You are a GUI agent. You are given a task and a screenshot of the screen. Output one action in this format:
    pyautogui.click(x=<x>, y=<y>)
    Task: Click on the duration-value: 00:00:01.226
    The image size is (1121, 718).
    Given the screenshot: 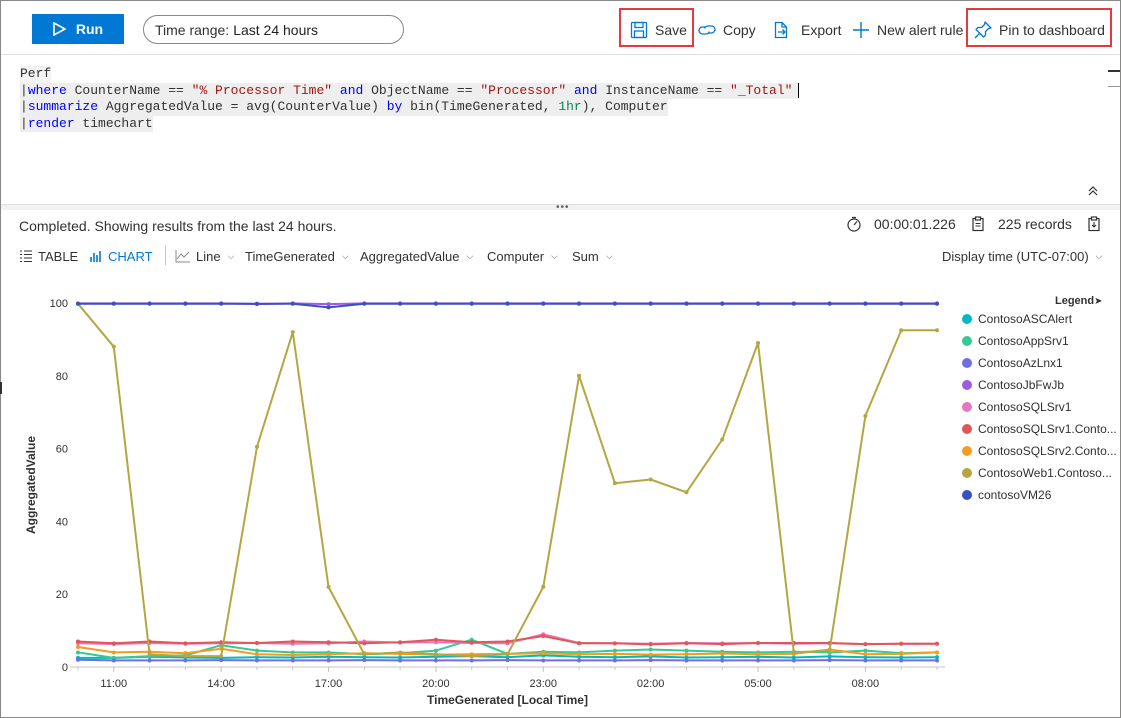 What is the action you would take?
    pyautogui.click(x=915, y=224)
    